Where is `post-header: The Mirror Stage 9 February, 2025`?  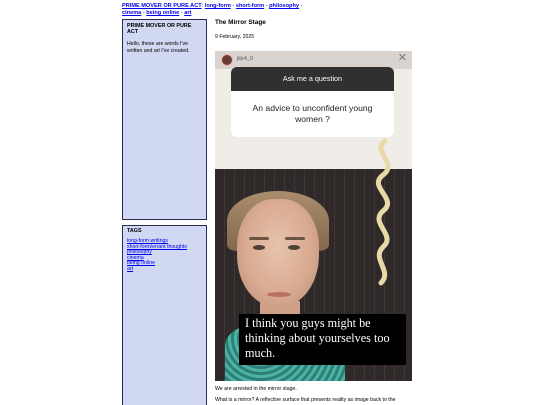
post-header: The Mirror Stage 9 February, 2025 is located at coordinates (315, 29).